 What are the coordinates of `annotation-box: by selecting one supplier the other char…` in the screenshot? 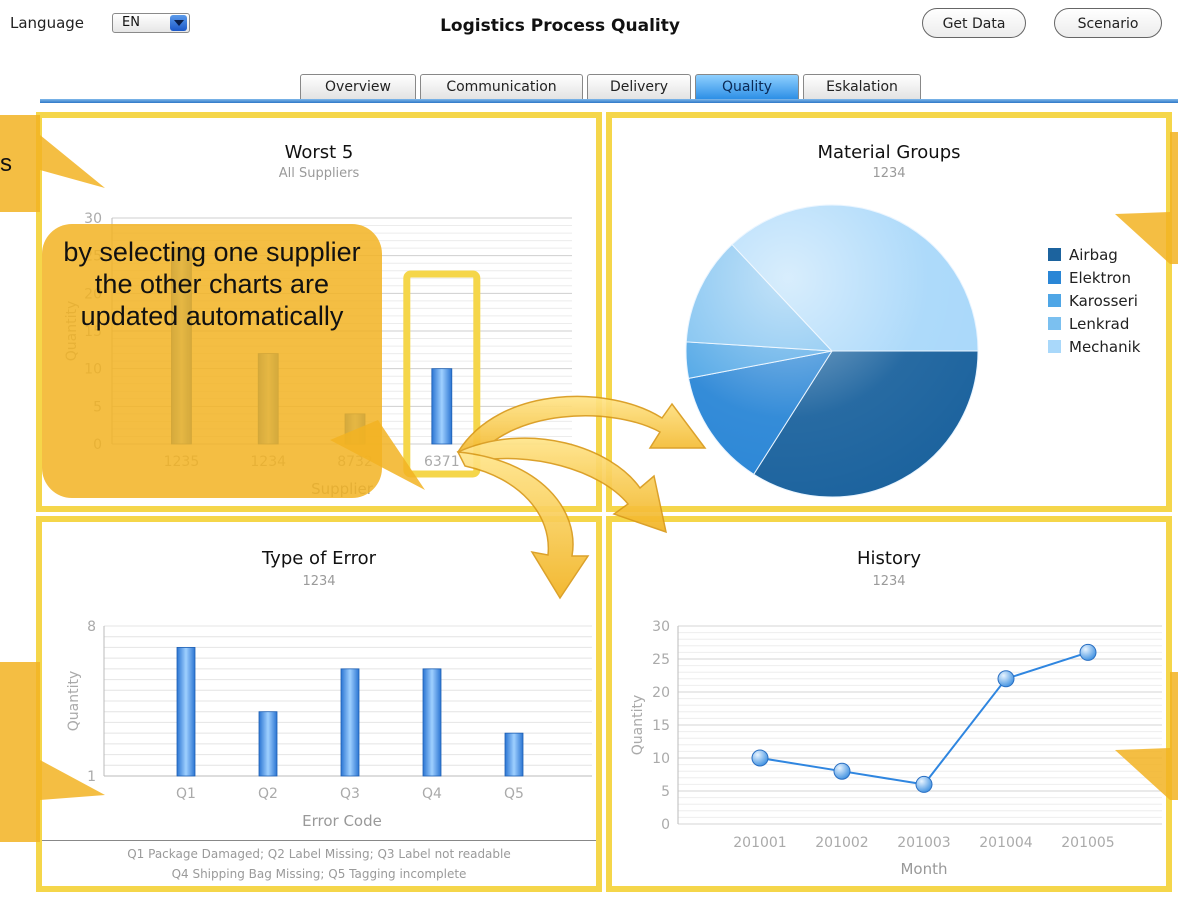 It's located at (212, 361).